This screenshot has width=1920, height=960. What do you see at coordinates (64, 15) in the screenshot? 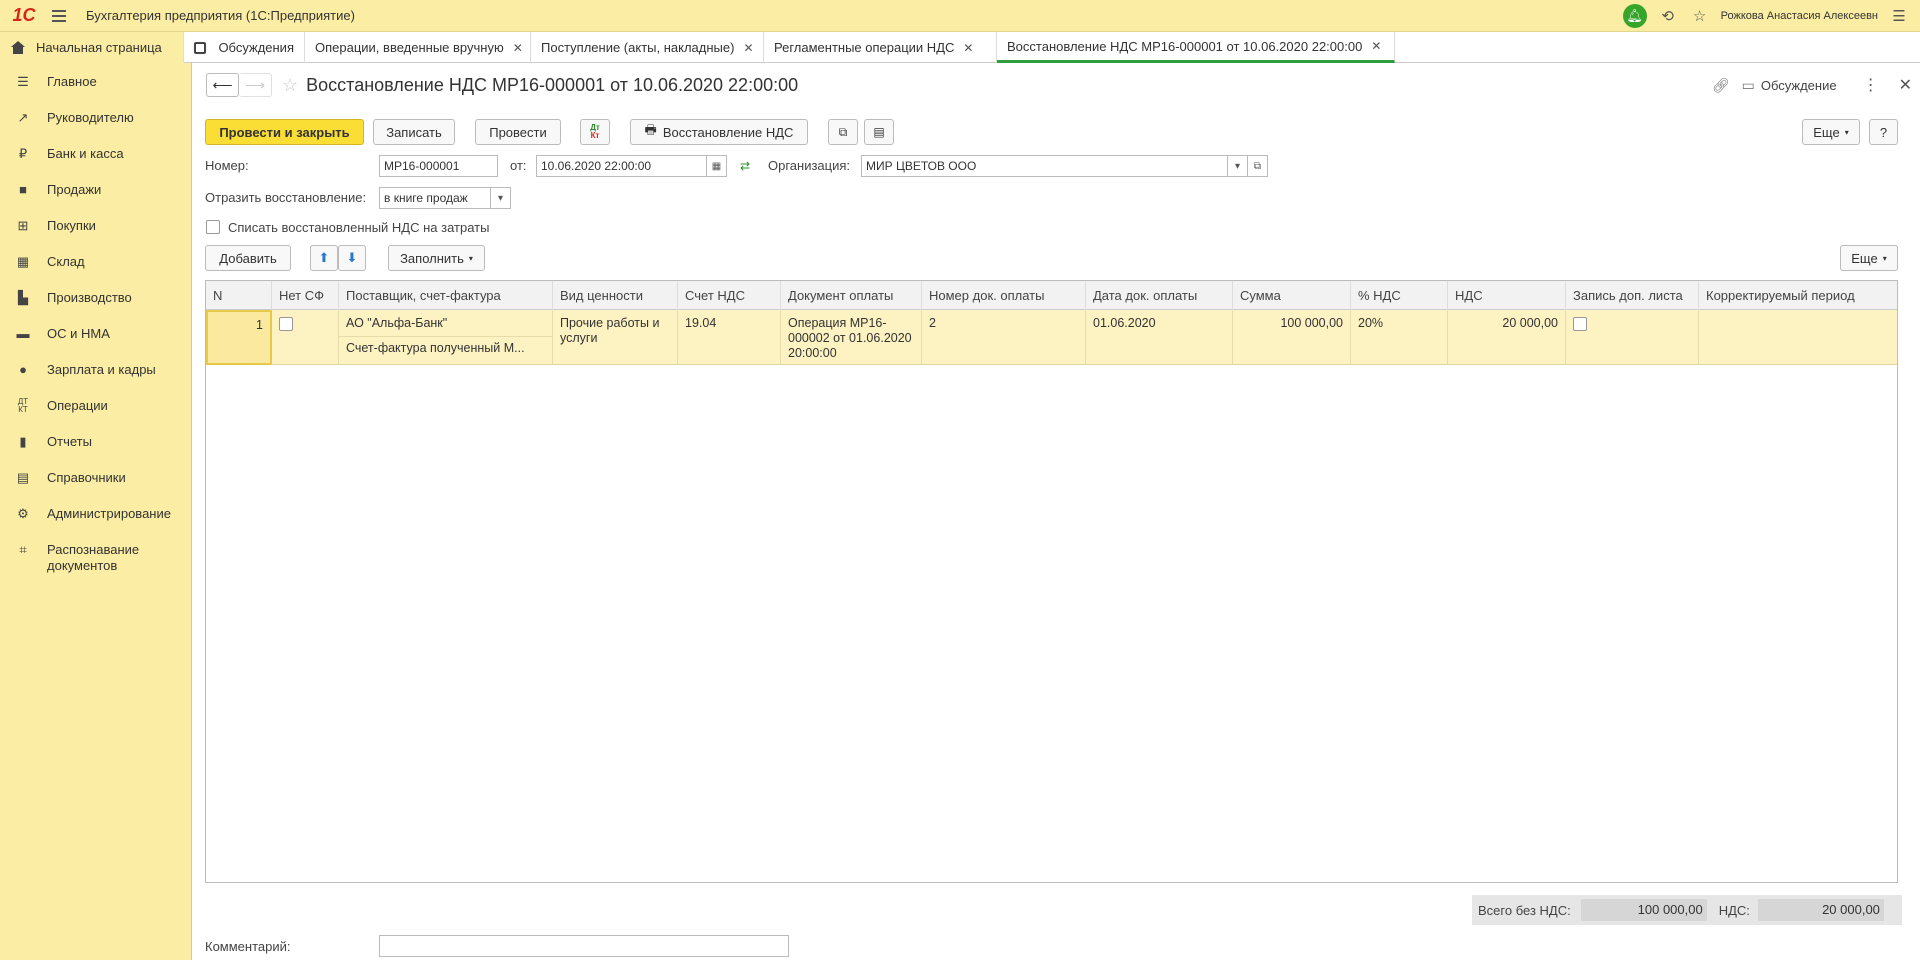
I see `main-menu-icon` at bounding box center [64, 15].